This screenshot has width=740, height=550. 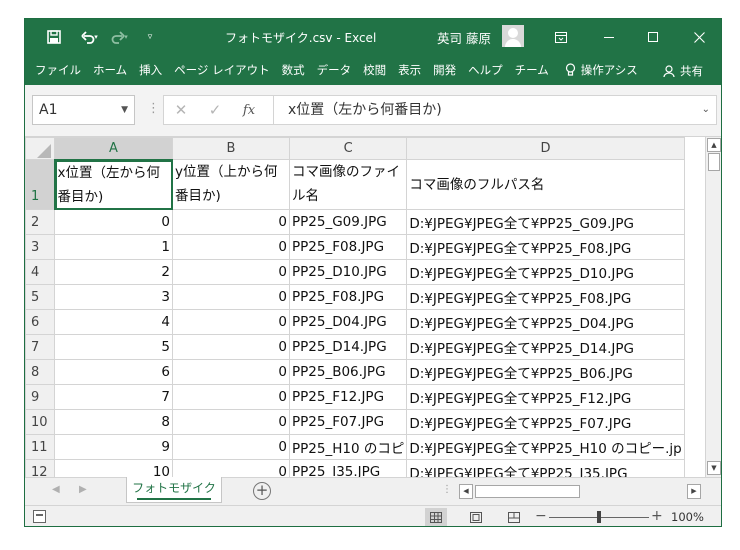 What do you see at coordinates (40, 468) in the screenshot?
I see `row-header: 12` at bounding box center [40, 468].